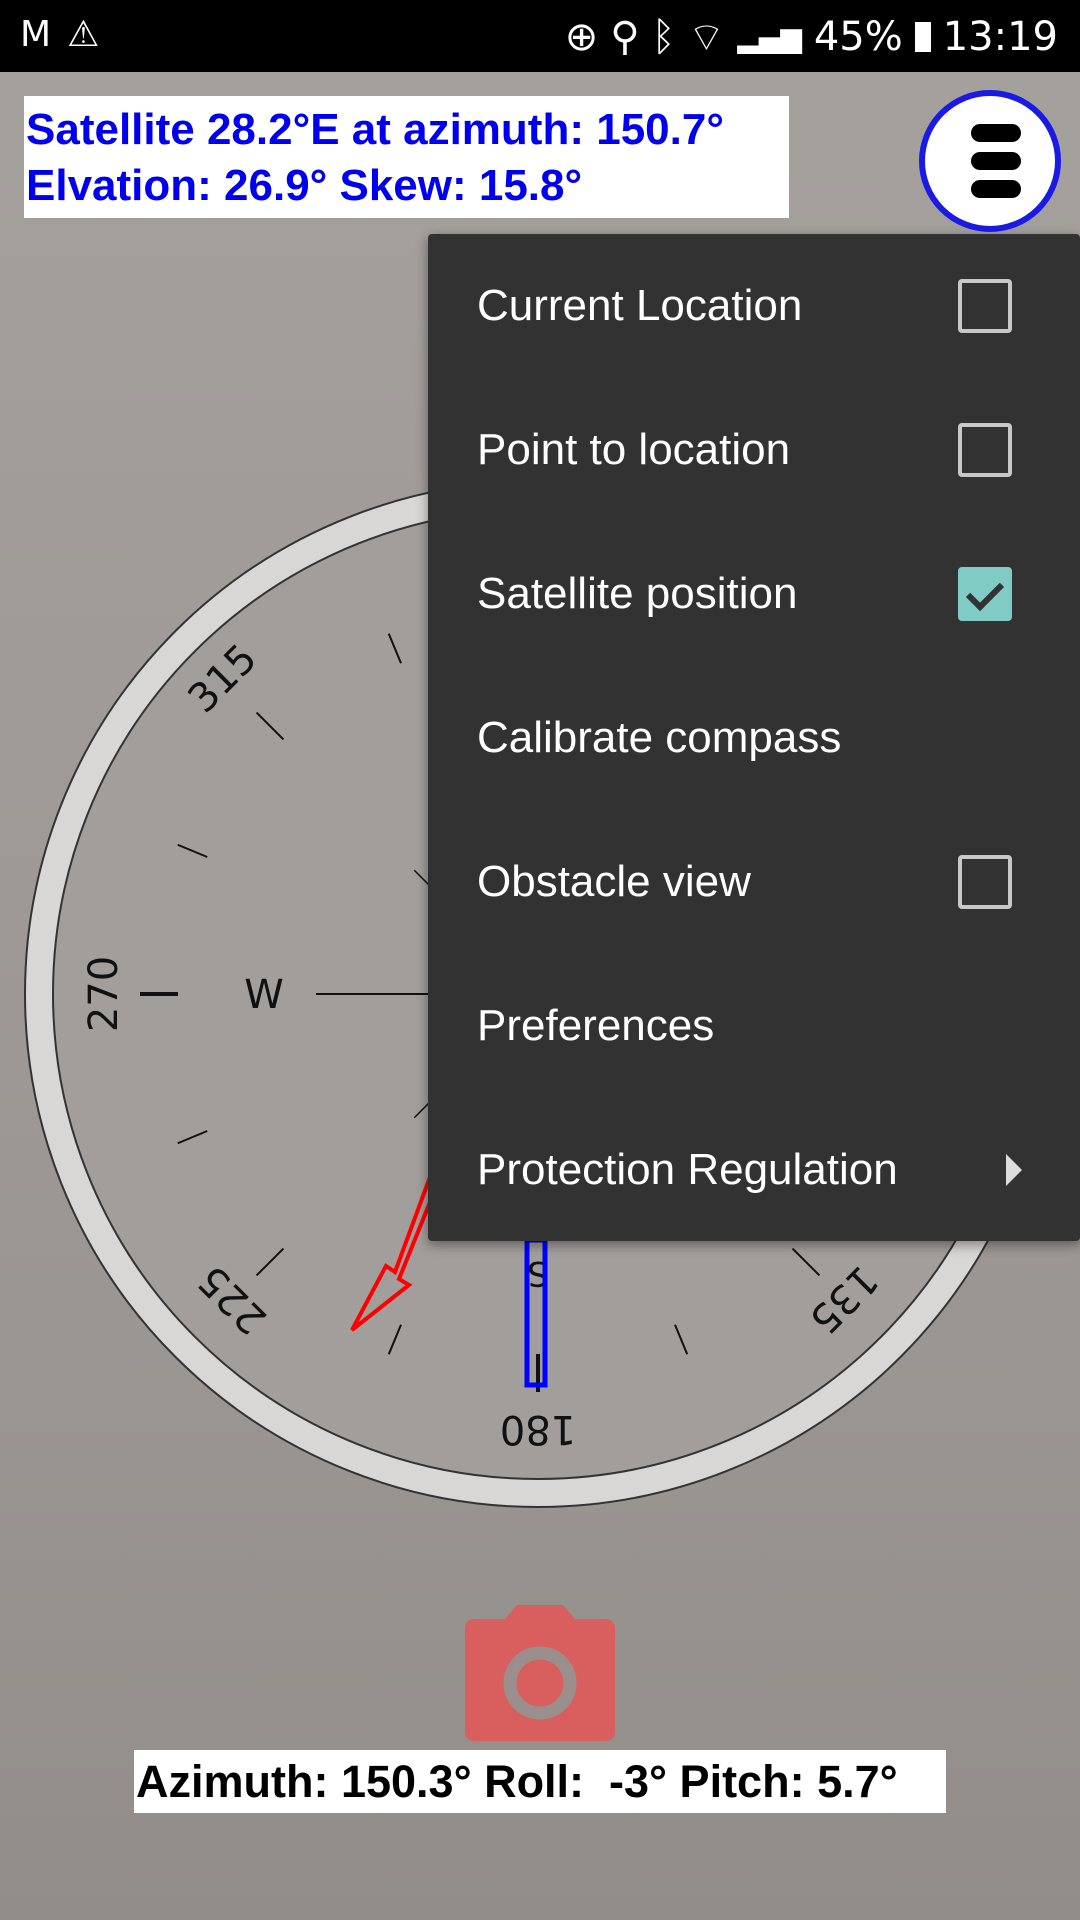 Image resolution: width=1080 pixels, height=1920 pixels. What do you see at coordinates (1014, 1170) in the screenshot?
I see `submenu-arrow-icon` at bounding box center [1014, 1170].